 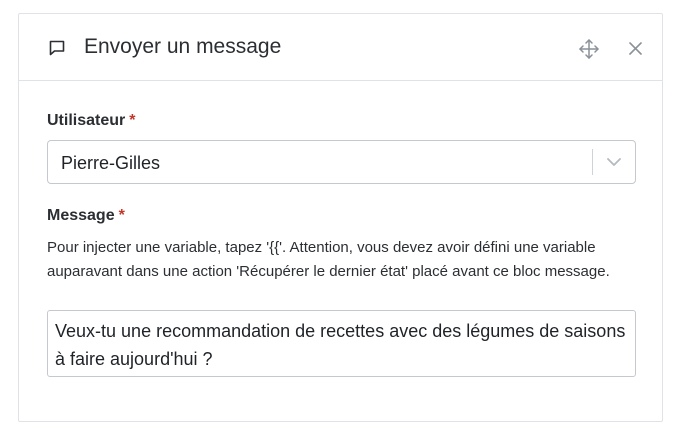 I want to click on user-select-value: Pierre-Gilles, so click(x=111, y=163).